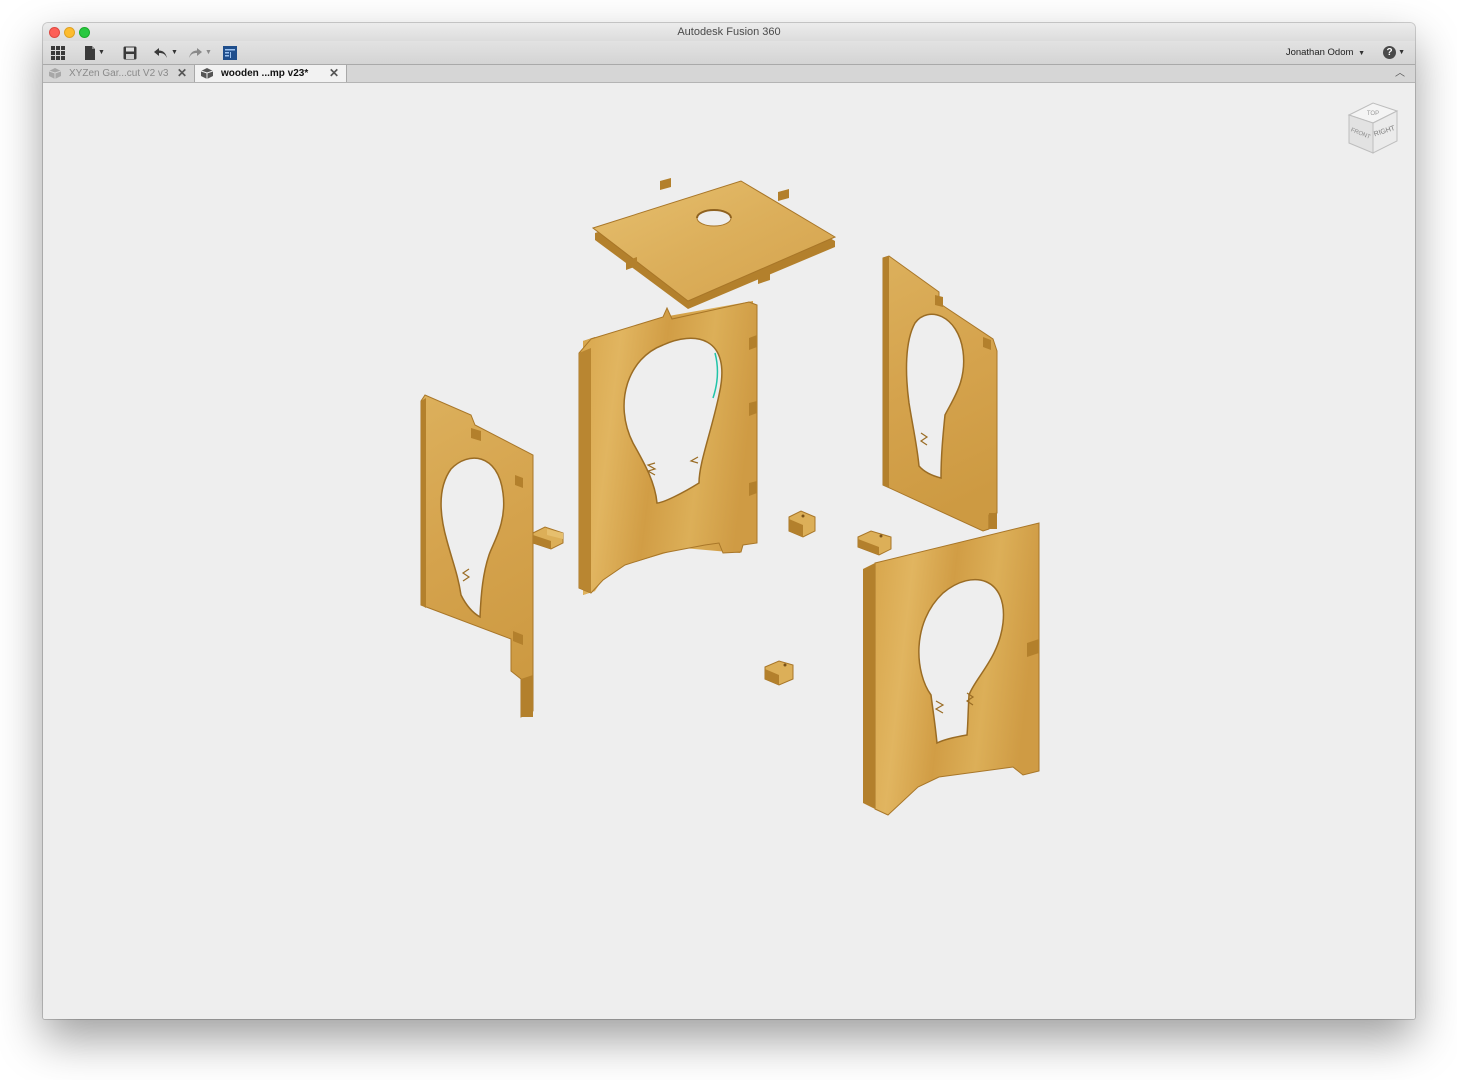  I want to click on small-block-left, so click(548, 538).